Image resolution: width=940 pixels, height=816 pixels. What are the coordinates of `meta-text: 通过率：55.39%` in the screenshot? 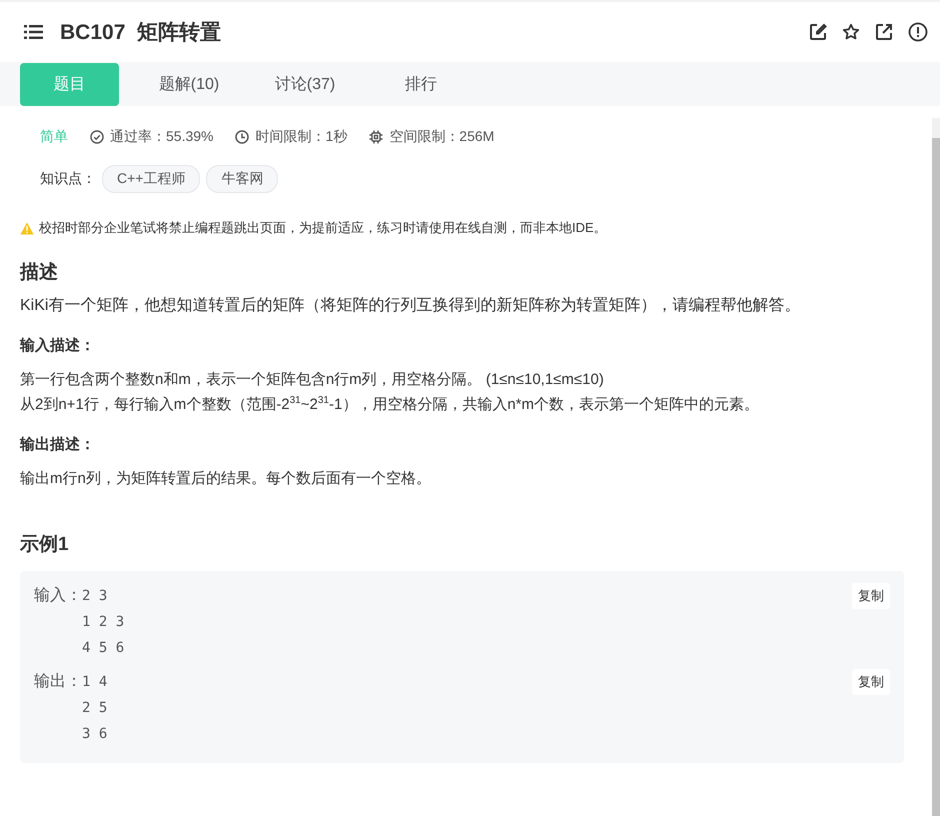 It's located at (162, 137).